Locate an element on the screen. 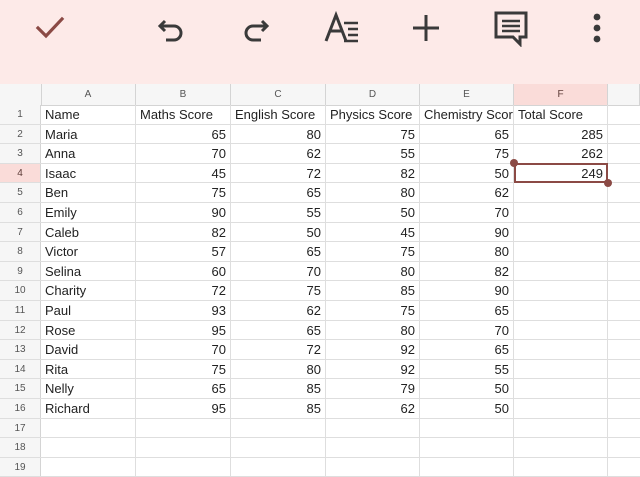 The image size is (640, 477). cell-f18 is located at coordinates (561, 447).